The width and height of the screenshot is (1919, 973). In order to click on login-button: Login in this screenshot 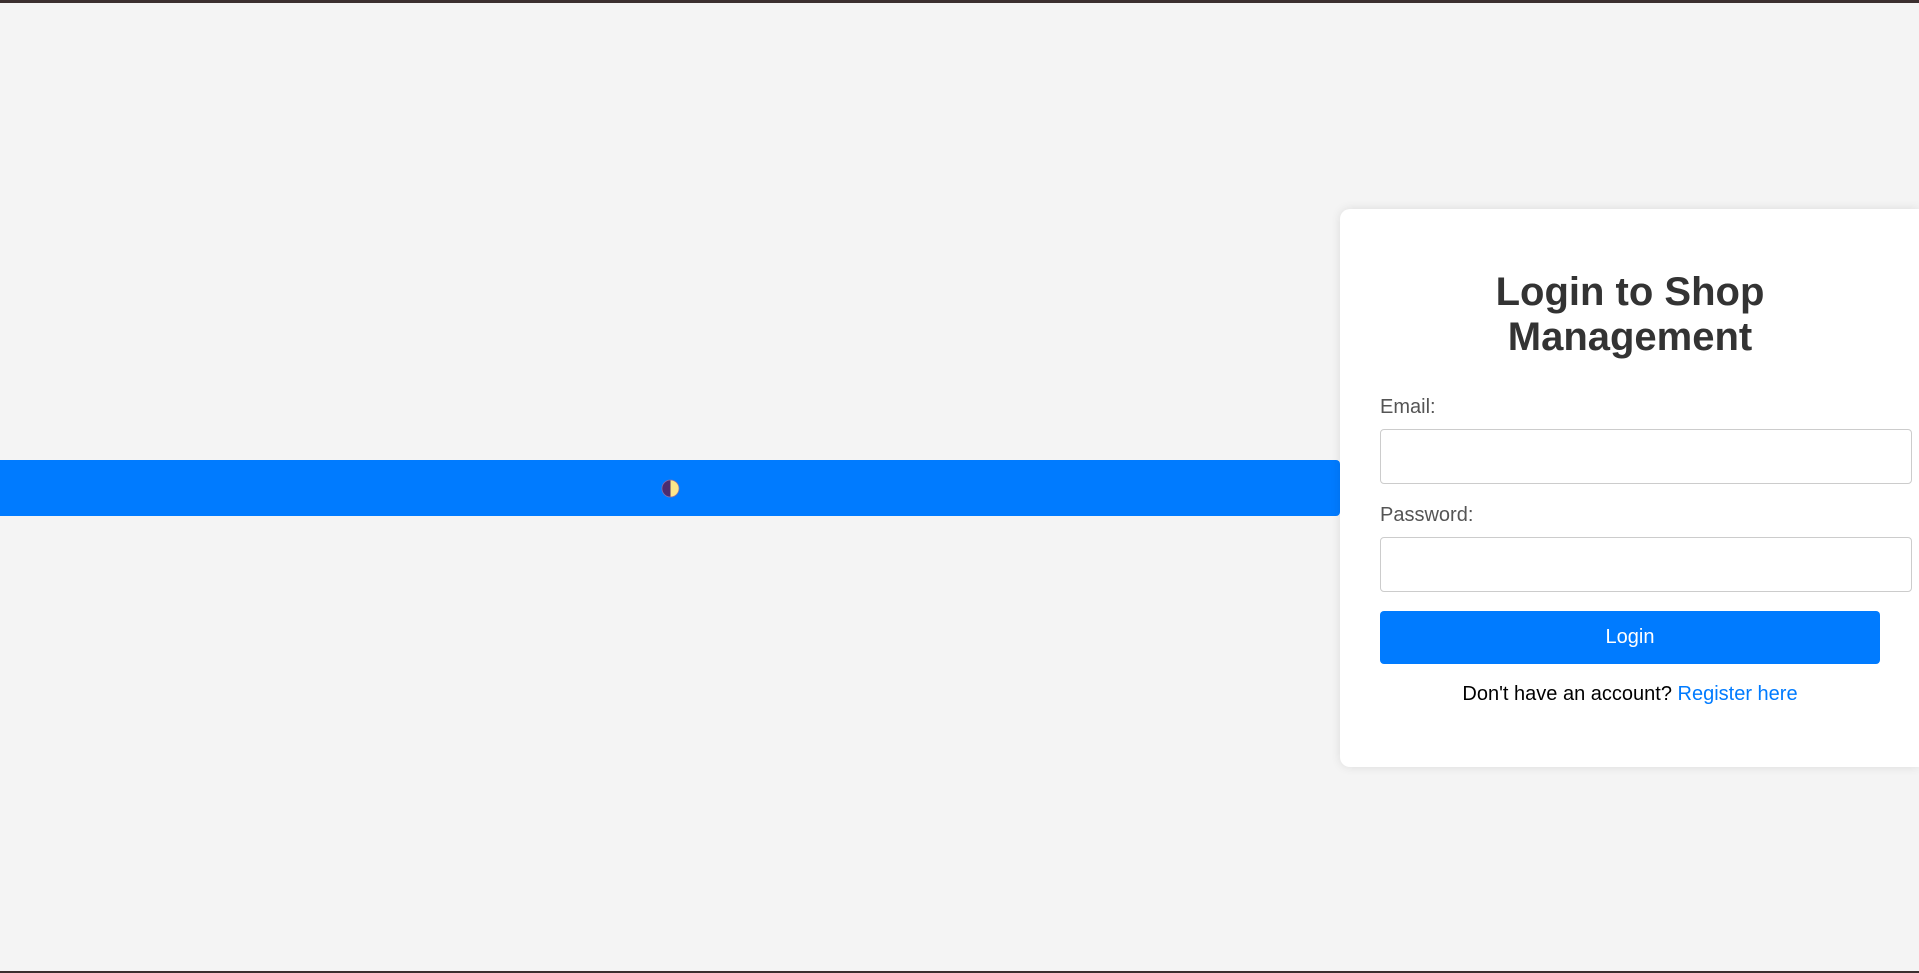, I will do `click(1630, 637)`.